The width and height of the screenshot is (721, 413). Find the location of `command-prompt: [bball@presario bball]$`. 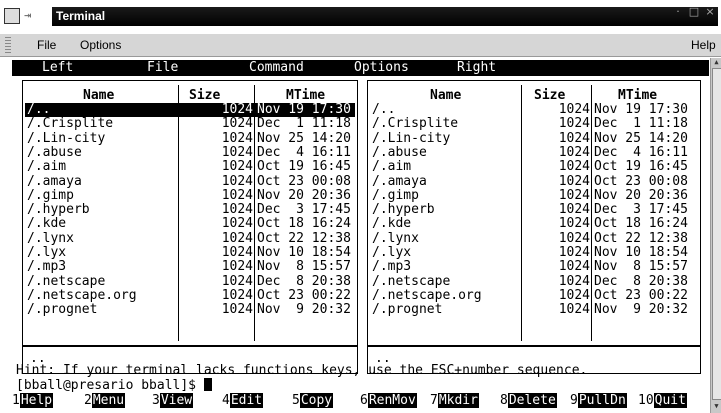

command-prompt: [bball@presario bball]$ is located at coordinates (114, 385).